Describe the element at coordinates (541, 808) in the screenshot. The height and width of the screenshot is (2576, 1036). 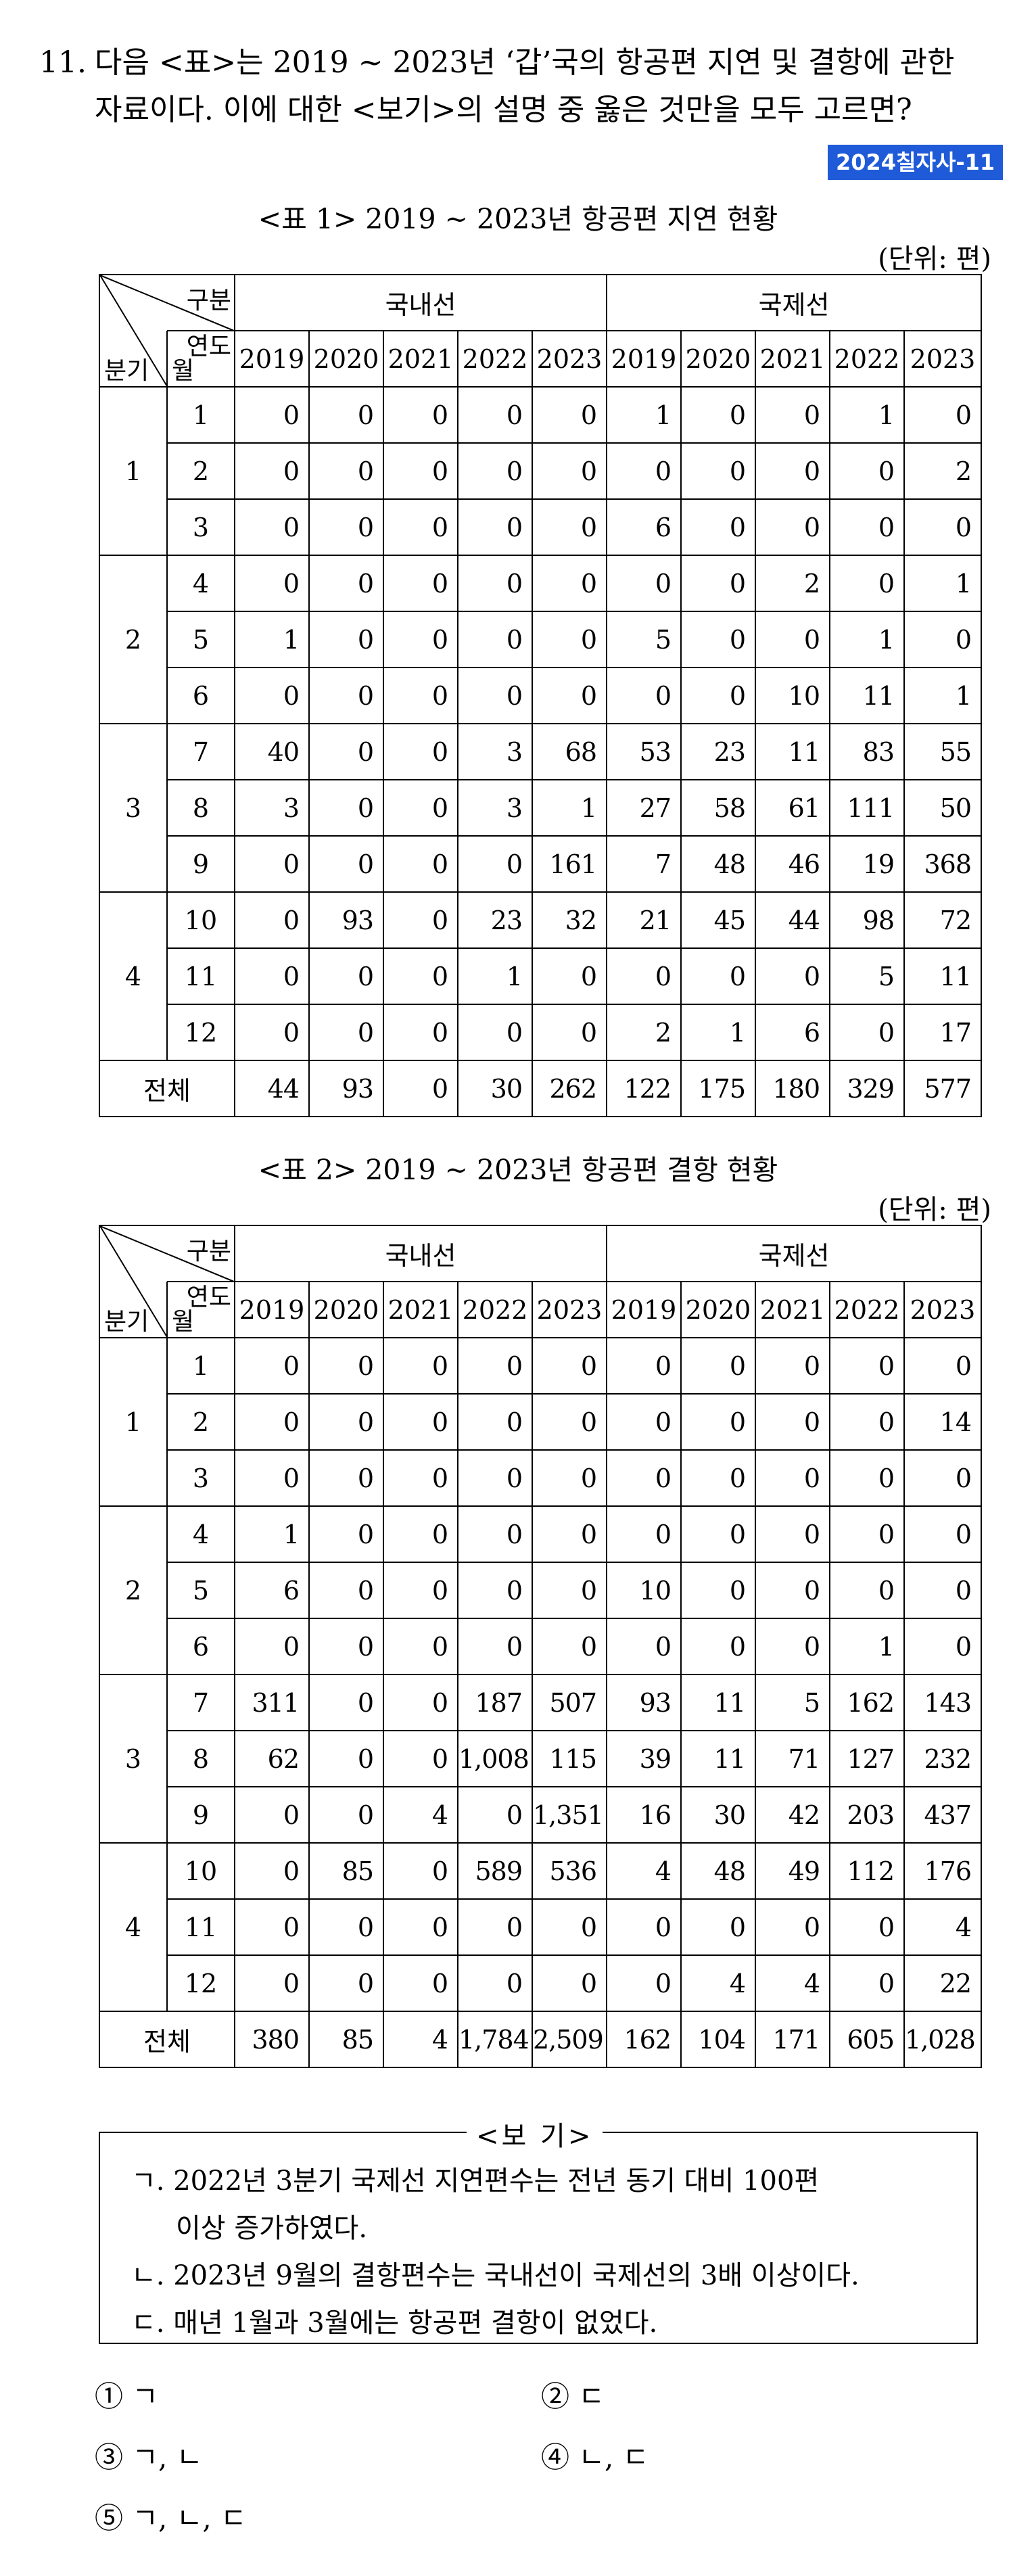
I see `table-row: 8 3 0 0 3 1 27 58 61 111 50` at that location.